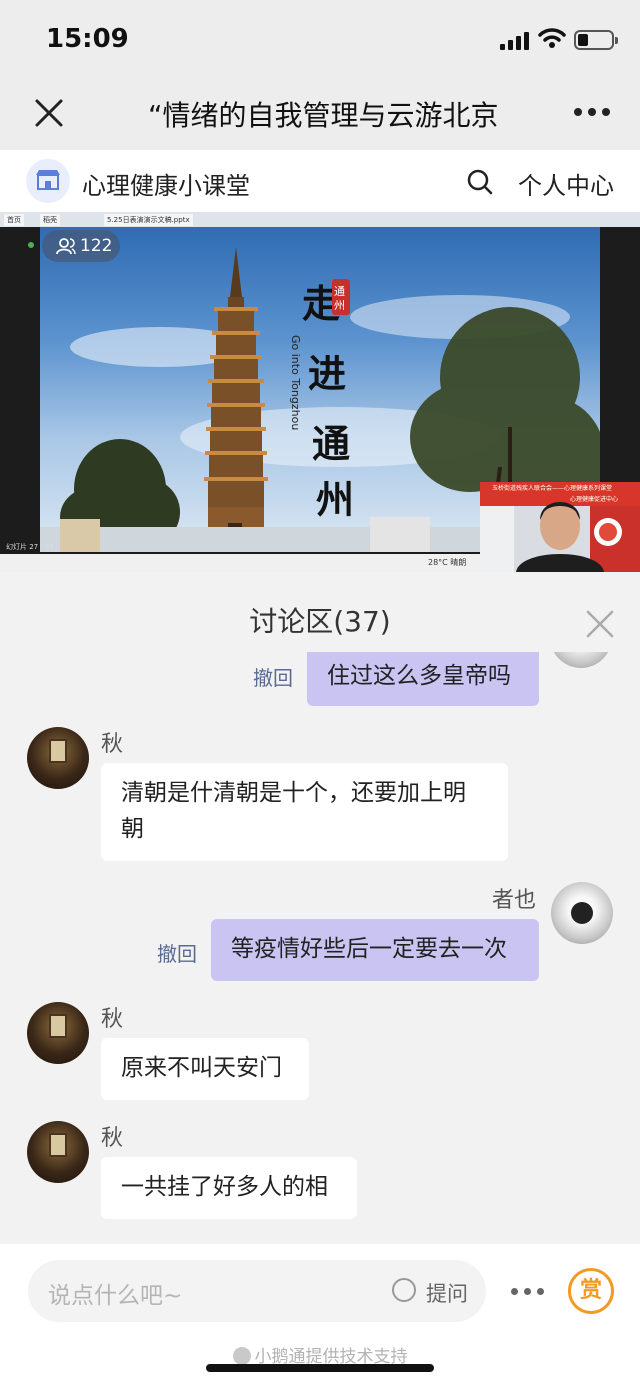  What do you see at coordinates (205, 1069) in the screenshot?
I see `message-bubble: 原来不叫天安门` at bounding box center [205, 1069].